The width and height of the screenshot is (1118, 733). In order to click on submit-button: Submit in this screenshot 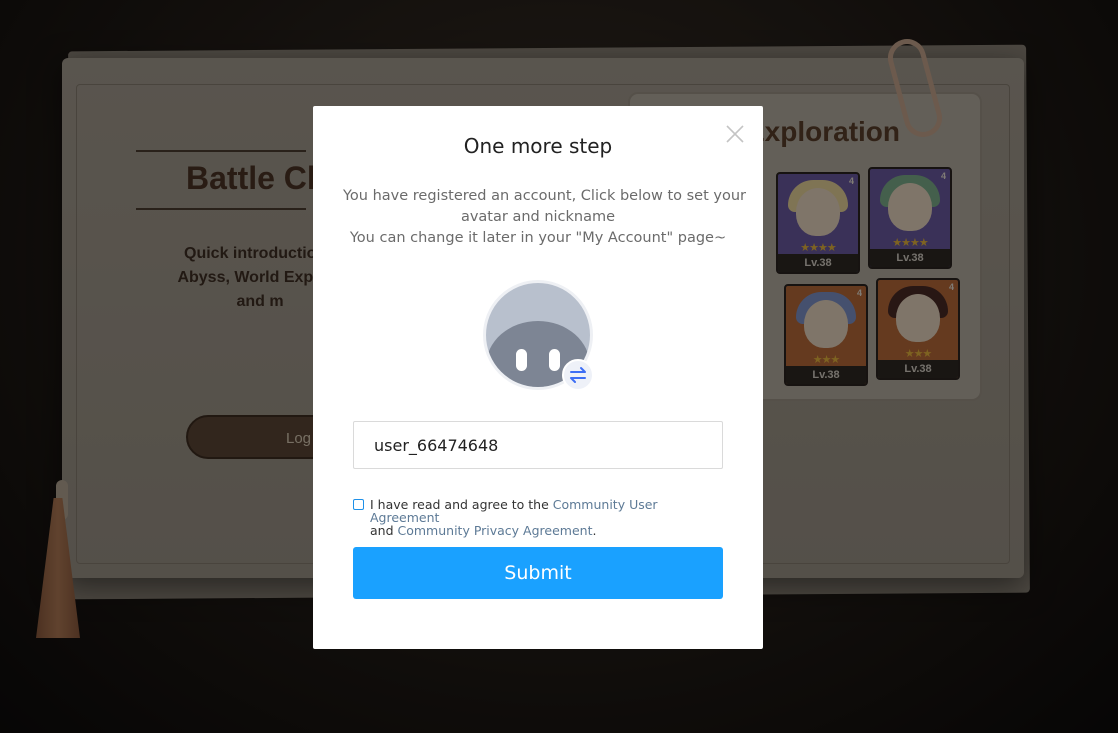, I will do `click(538, 573)`.